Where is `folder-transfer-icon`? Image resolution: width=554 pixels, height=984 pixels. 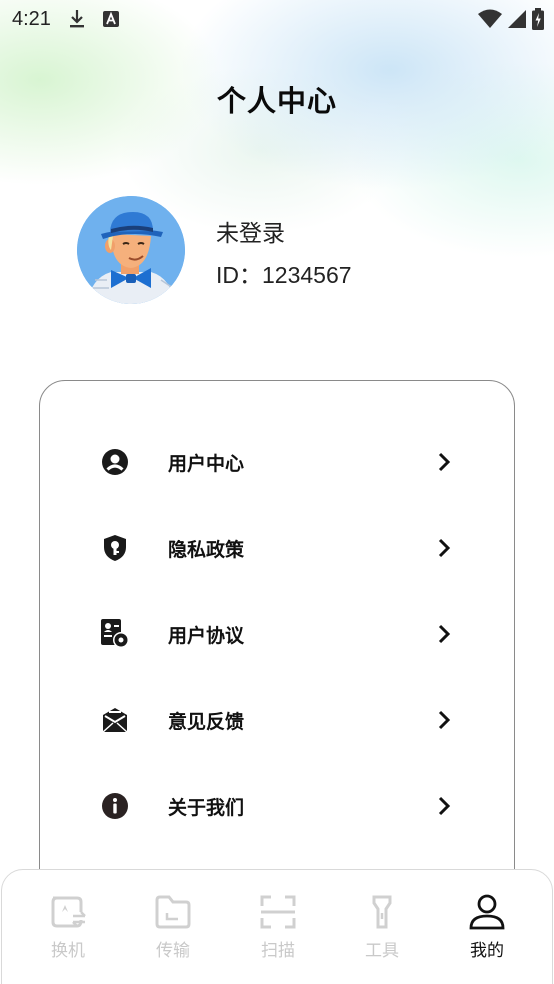
folder-transfer-icon is located at coordinates (173, 912).